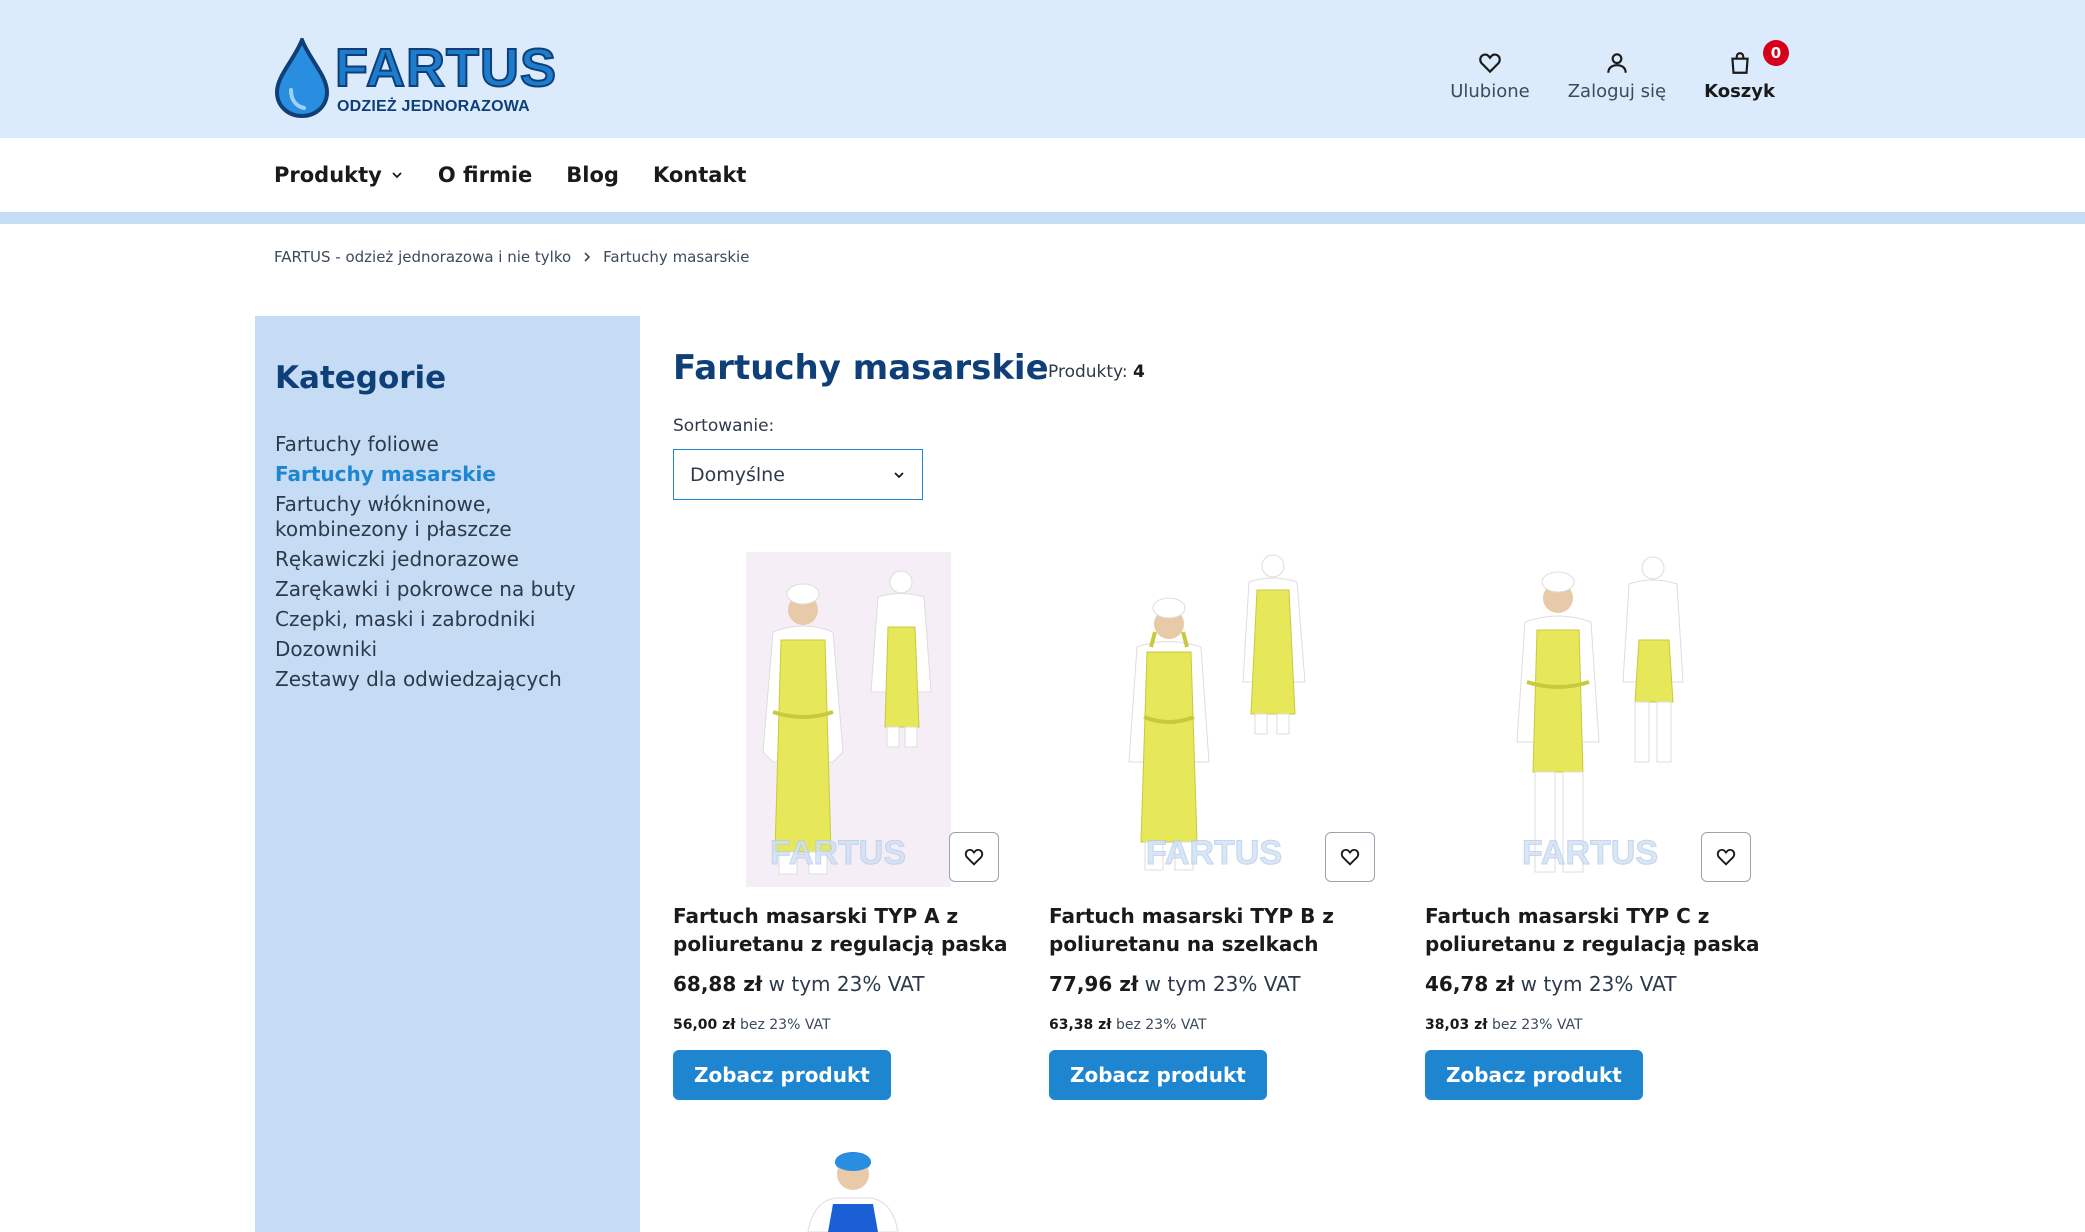 The image size is (2085, 1232). Describe the element at coordinates (445, 68) in the screenshot. I see `logo-brand: FARTUS` at that location.